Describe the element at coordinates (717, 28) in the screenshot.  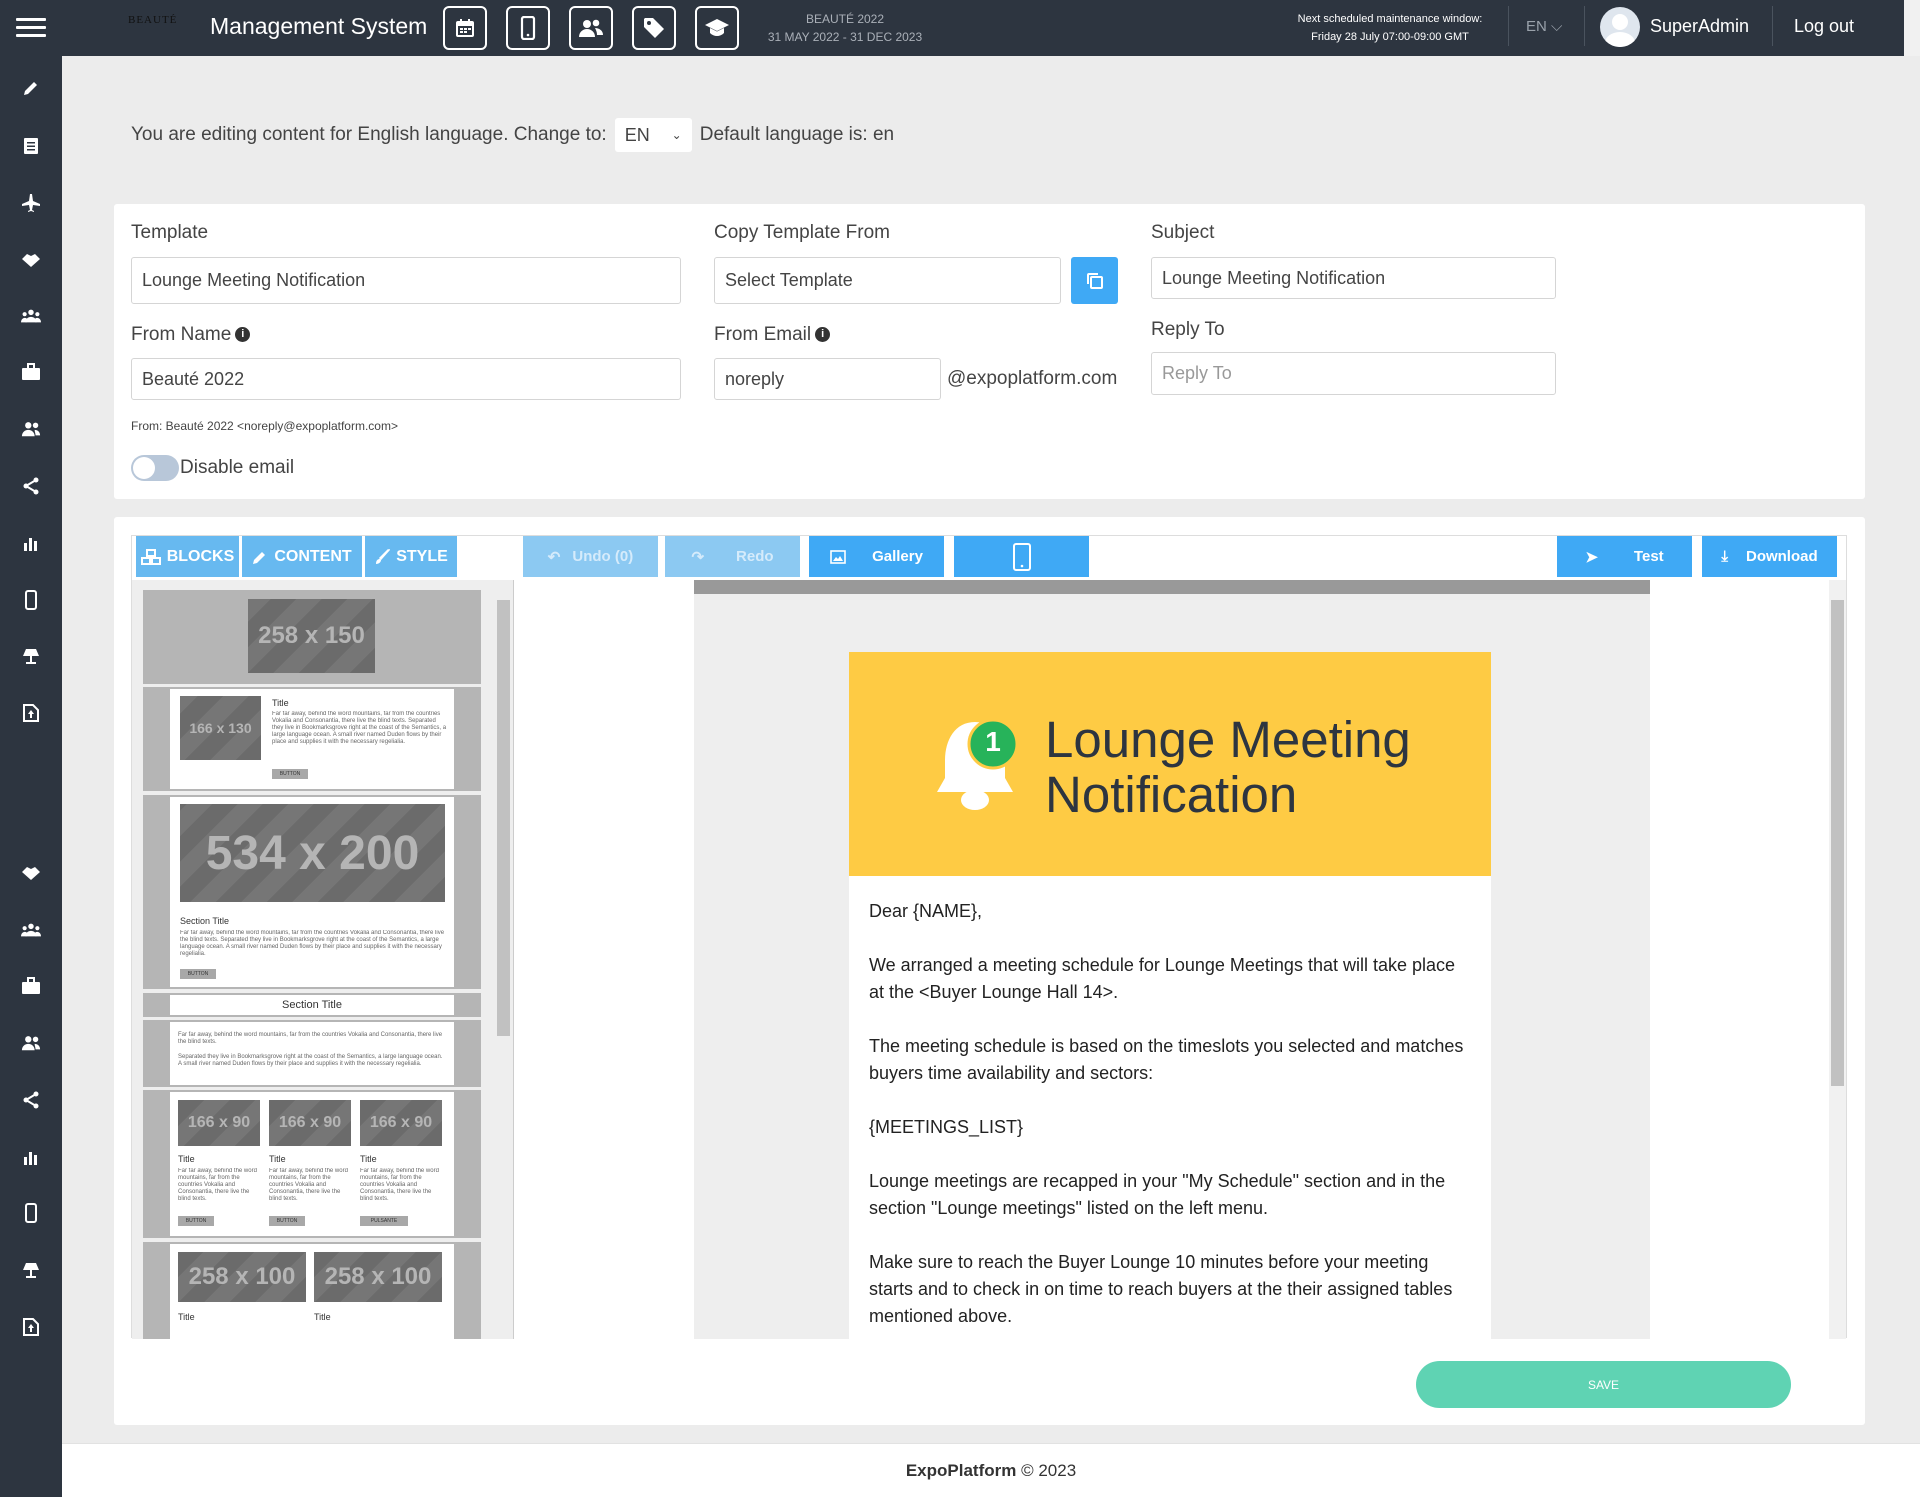
I see `graduation-cap-icon` at that location.